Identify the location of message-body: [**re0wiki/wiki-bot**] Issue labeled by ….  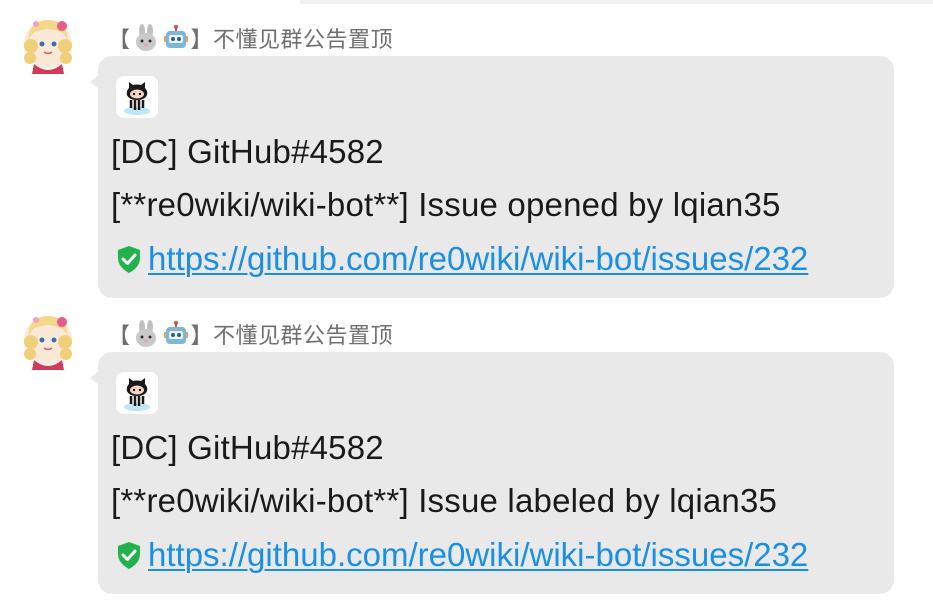
(444, 500).